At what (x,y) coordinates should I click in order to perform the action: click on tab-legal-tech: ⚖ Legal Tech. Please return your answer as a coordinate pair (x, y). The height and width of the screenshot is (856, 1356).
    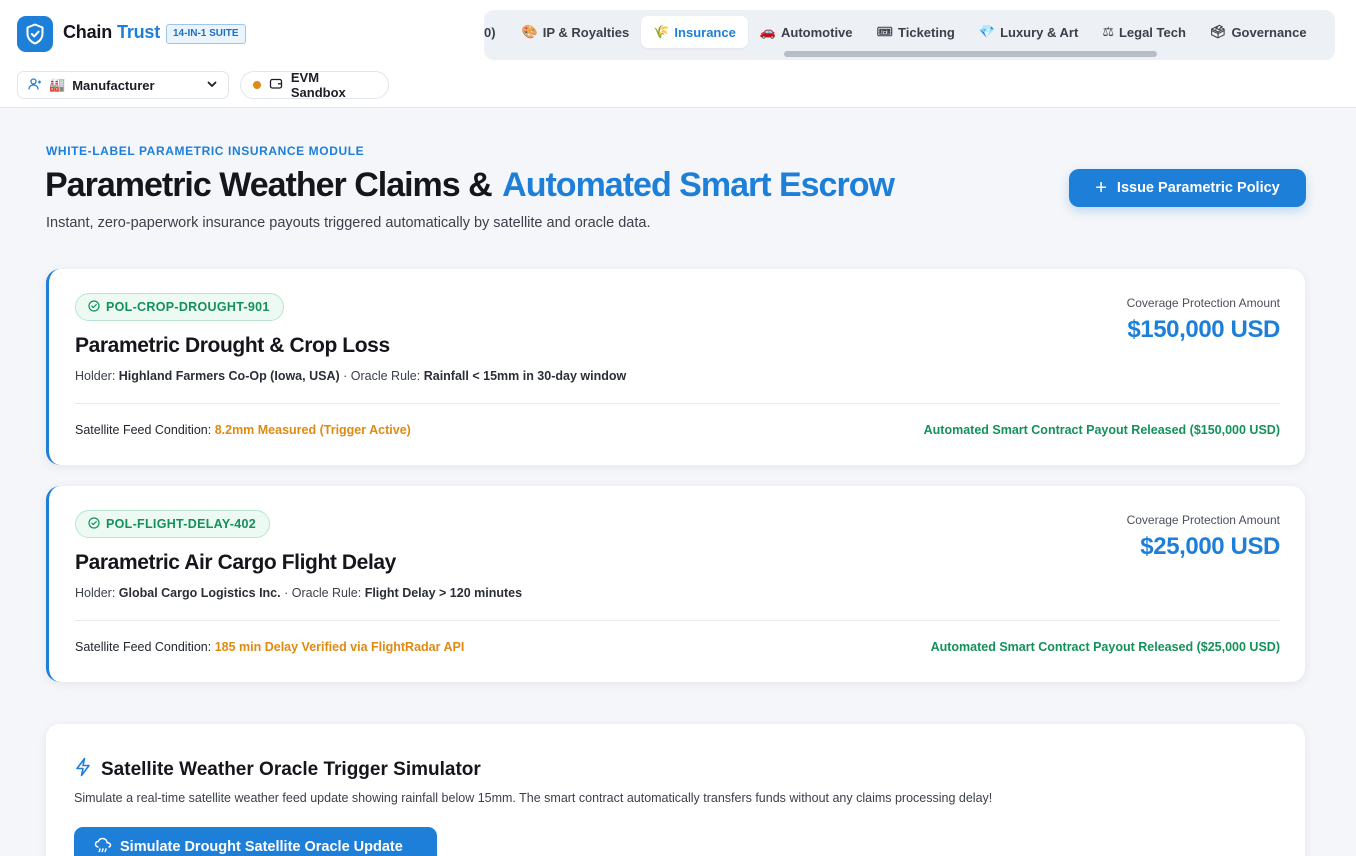
    Looking at the image, I should click on (1144, 32).